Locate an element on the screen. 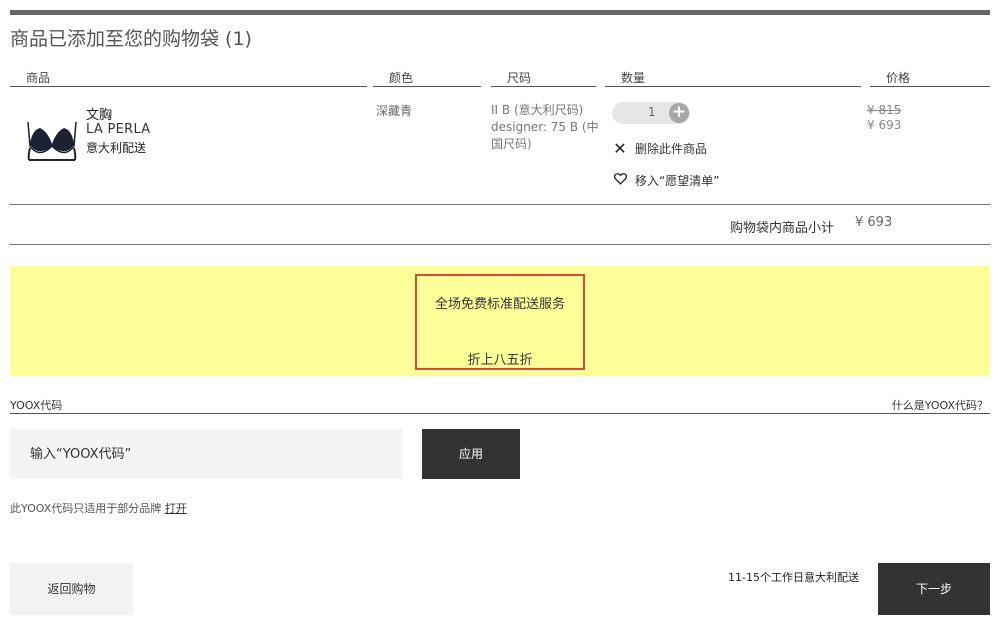  product-name: 文胸 is located at coordinates (99, 113).